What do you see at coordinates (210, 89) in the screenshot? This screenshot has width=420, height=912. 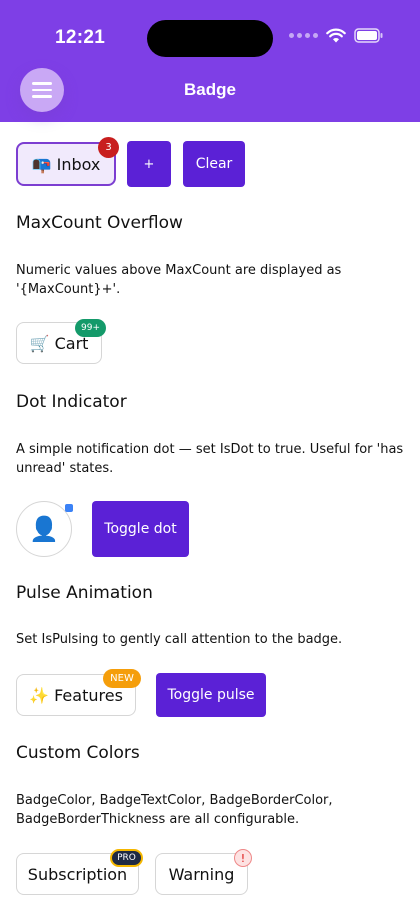 I see `page-title: Badge` at bounding box center [210, 89].